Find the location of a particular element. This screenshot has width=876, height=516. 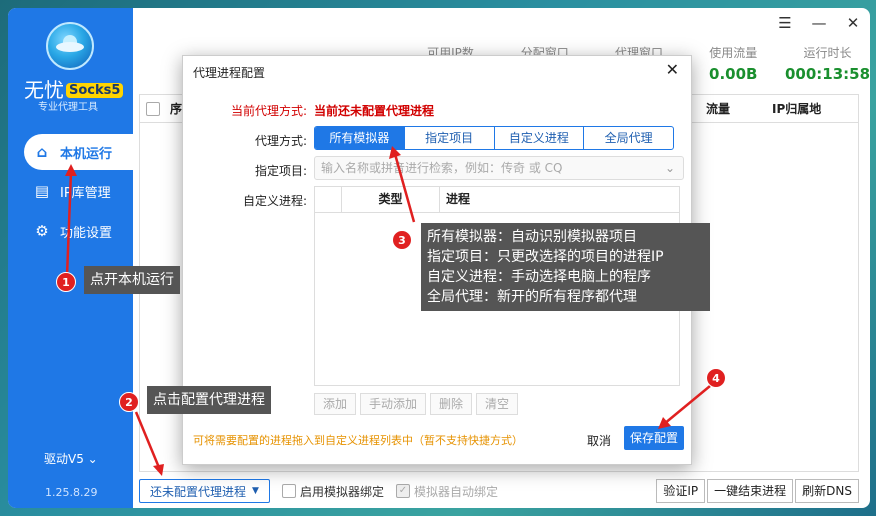

tip-config-proxy: 点击配置代理进程 is located at coordinates (209, 400).